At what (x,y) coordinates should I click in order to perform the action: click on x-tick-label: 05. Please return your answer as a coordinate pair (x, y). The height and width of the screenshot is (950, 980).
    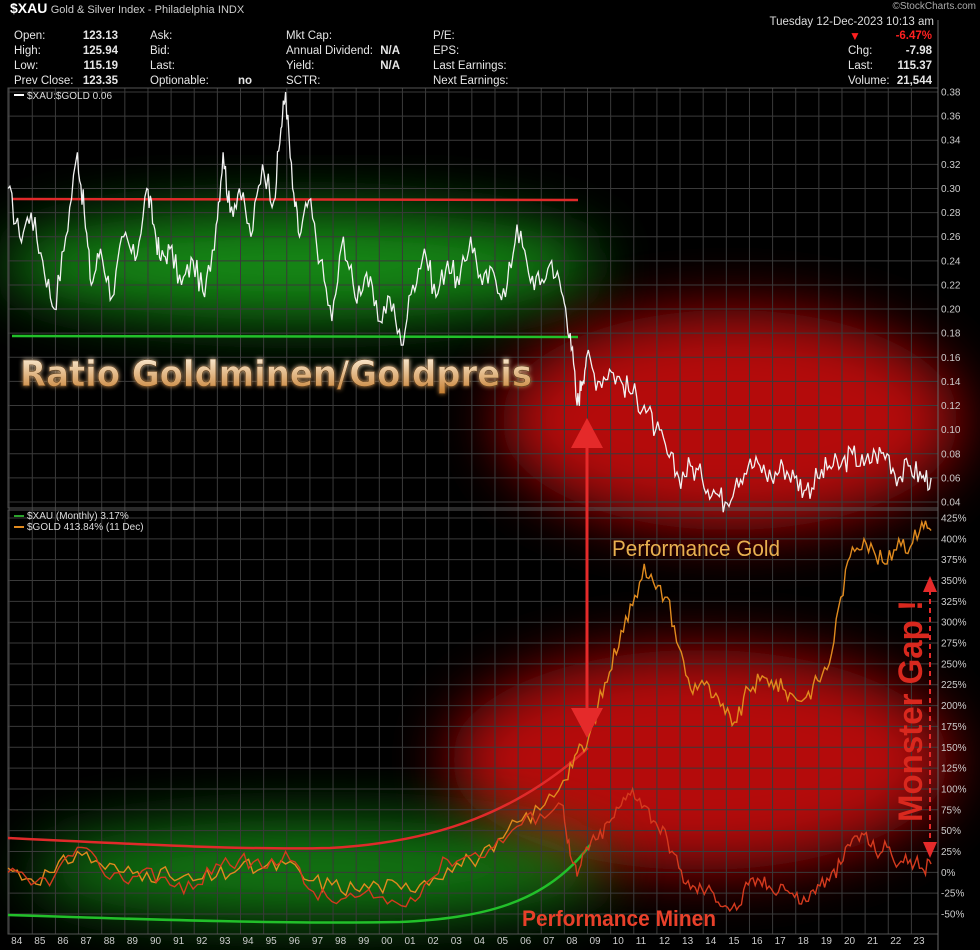
    Looking at the image, I should click on (503, 941).